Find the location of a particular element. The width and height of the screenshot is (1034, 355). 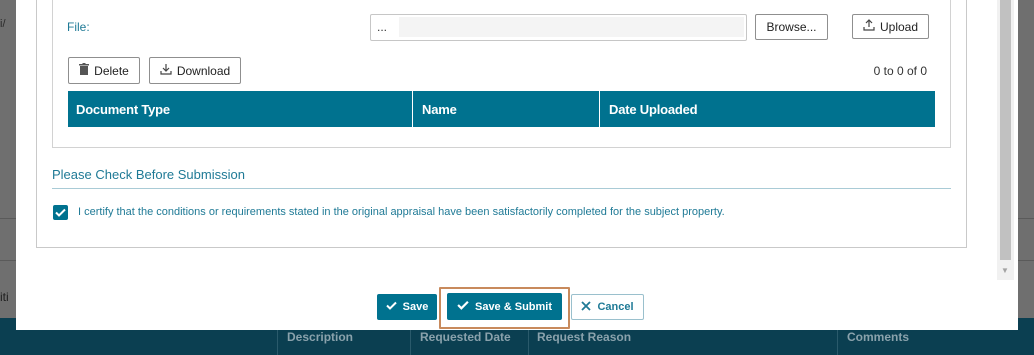

upload-button: Upload is located at coordinates (890, 26).